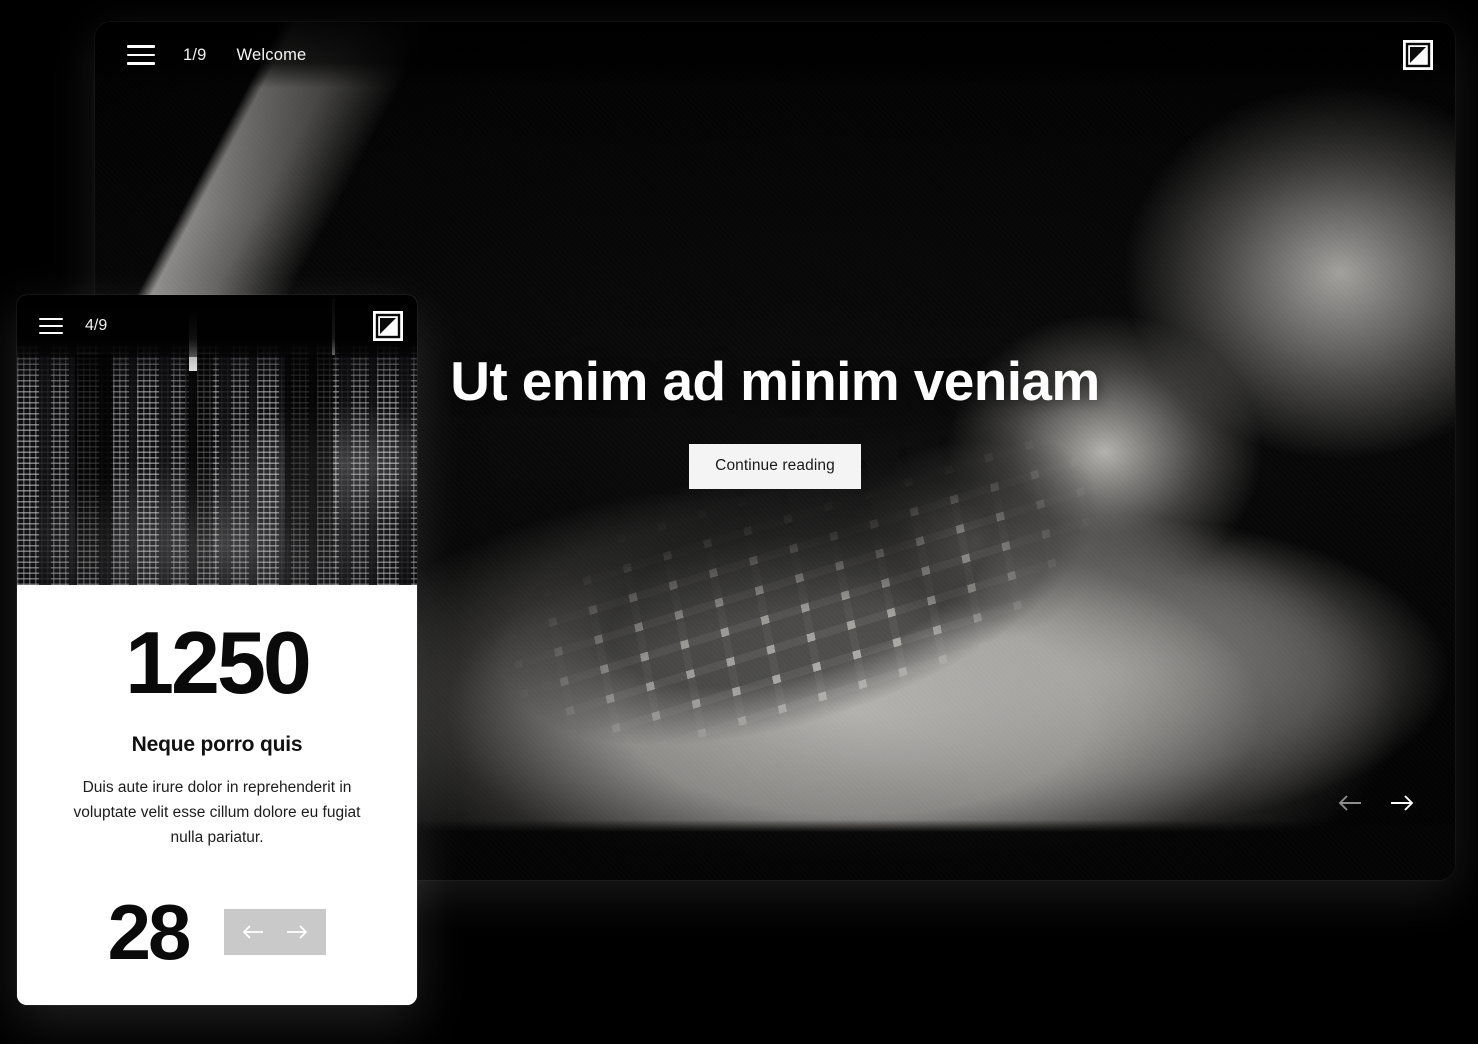 This screenshot has height=1044, width=1478. I want to click on brand-logo-icon, so click(1418, 55).